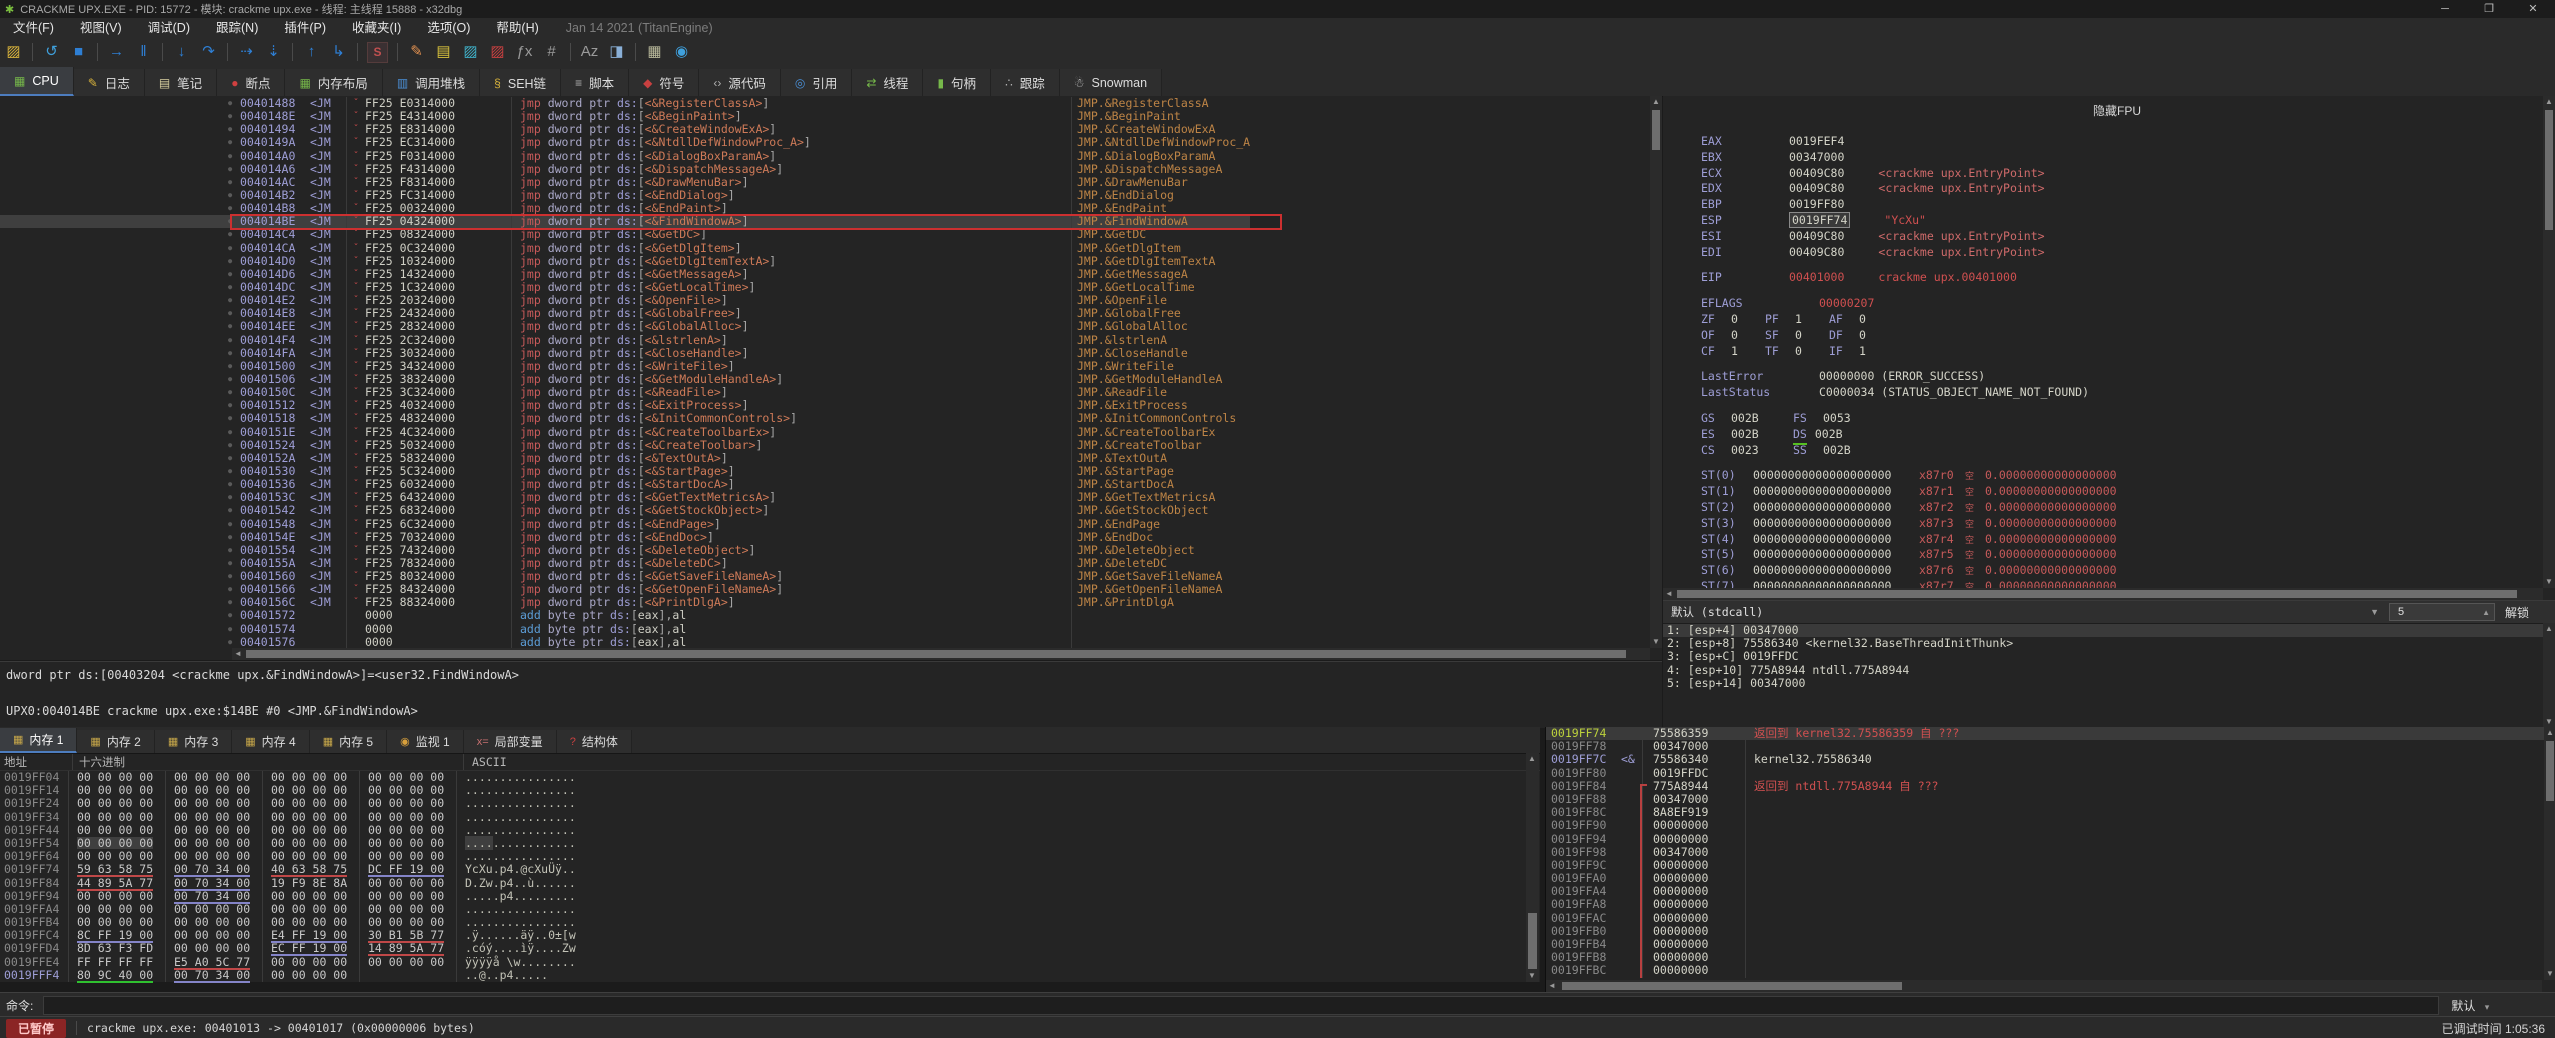  I want to click on calculator-icon: ▦, so click(654, 52).